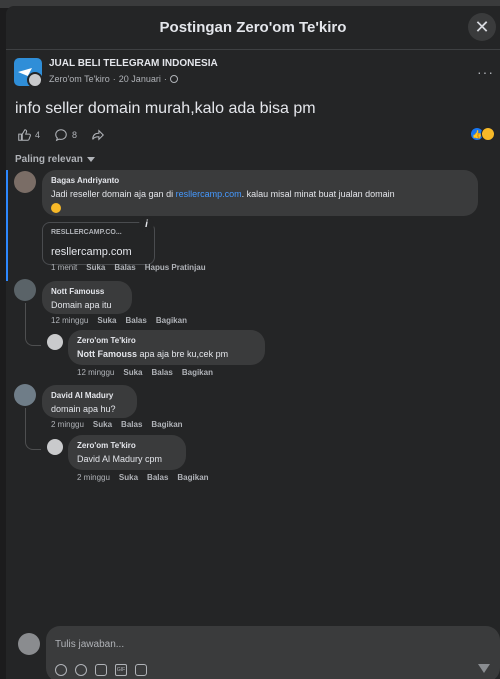 The width and height of the screenshot is (500, 679). Describe the element at coordinates (61, 135) in the screenshot. I see `comment-icon` at that location.